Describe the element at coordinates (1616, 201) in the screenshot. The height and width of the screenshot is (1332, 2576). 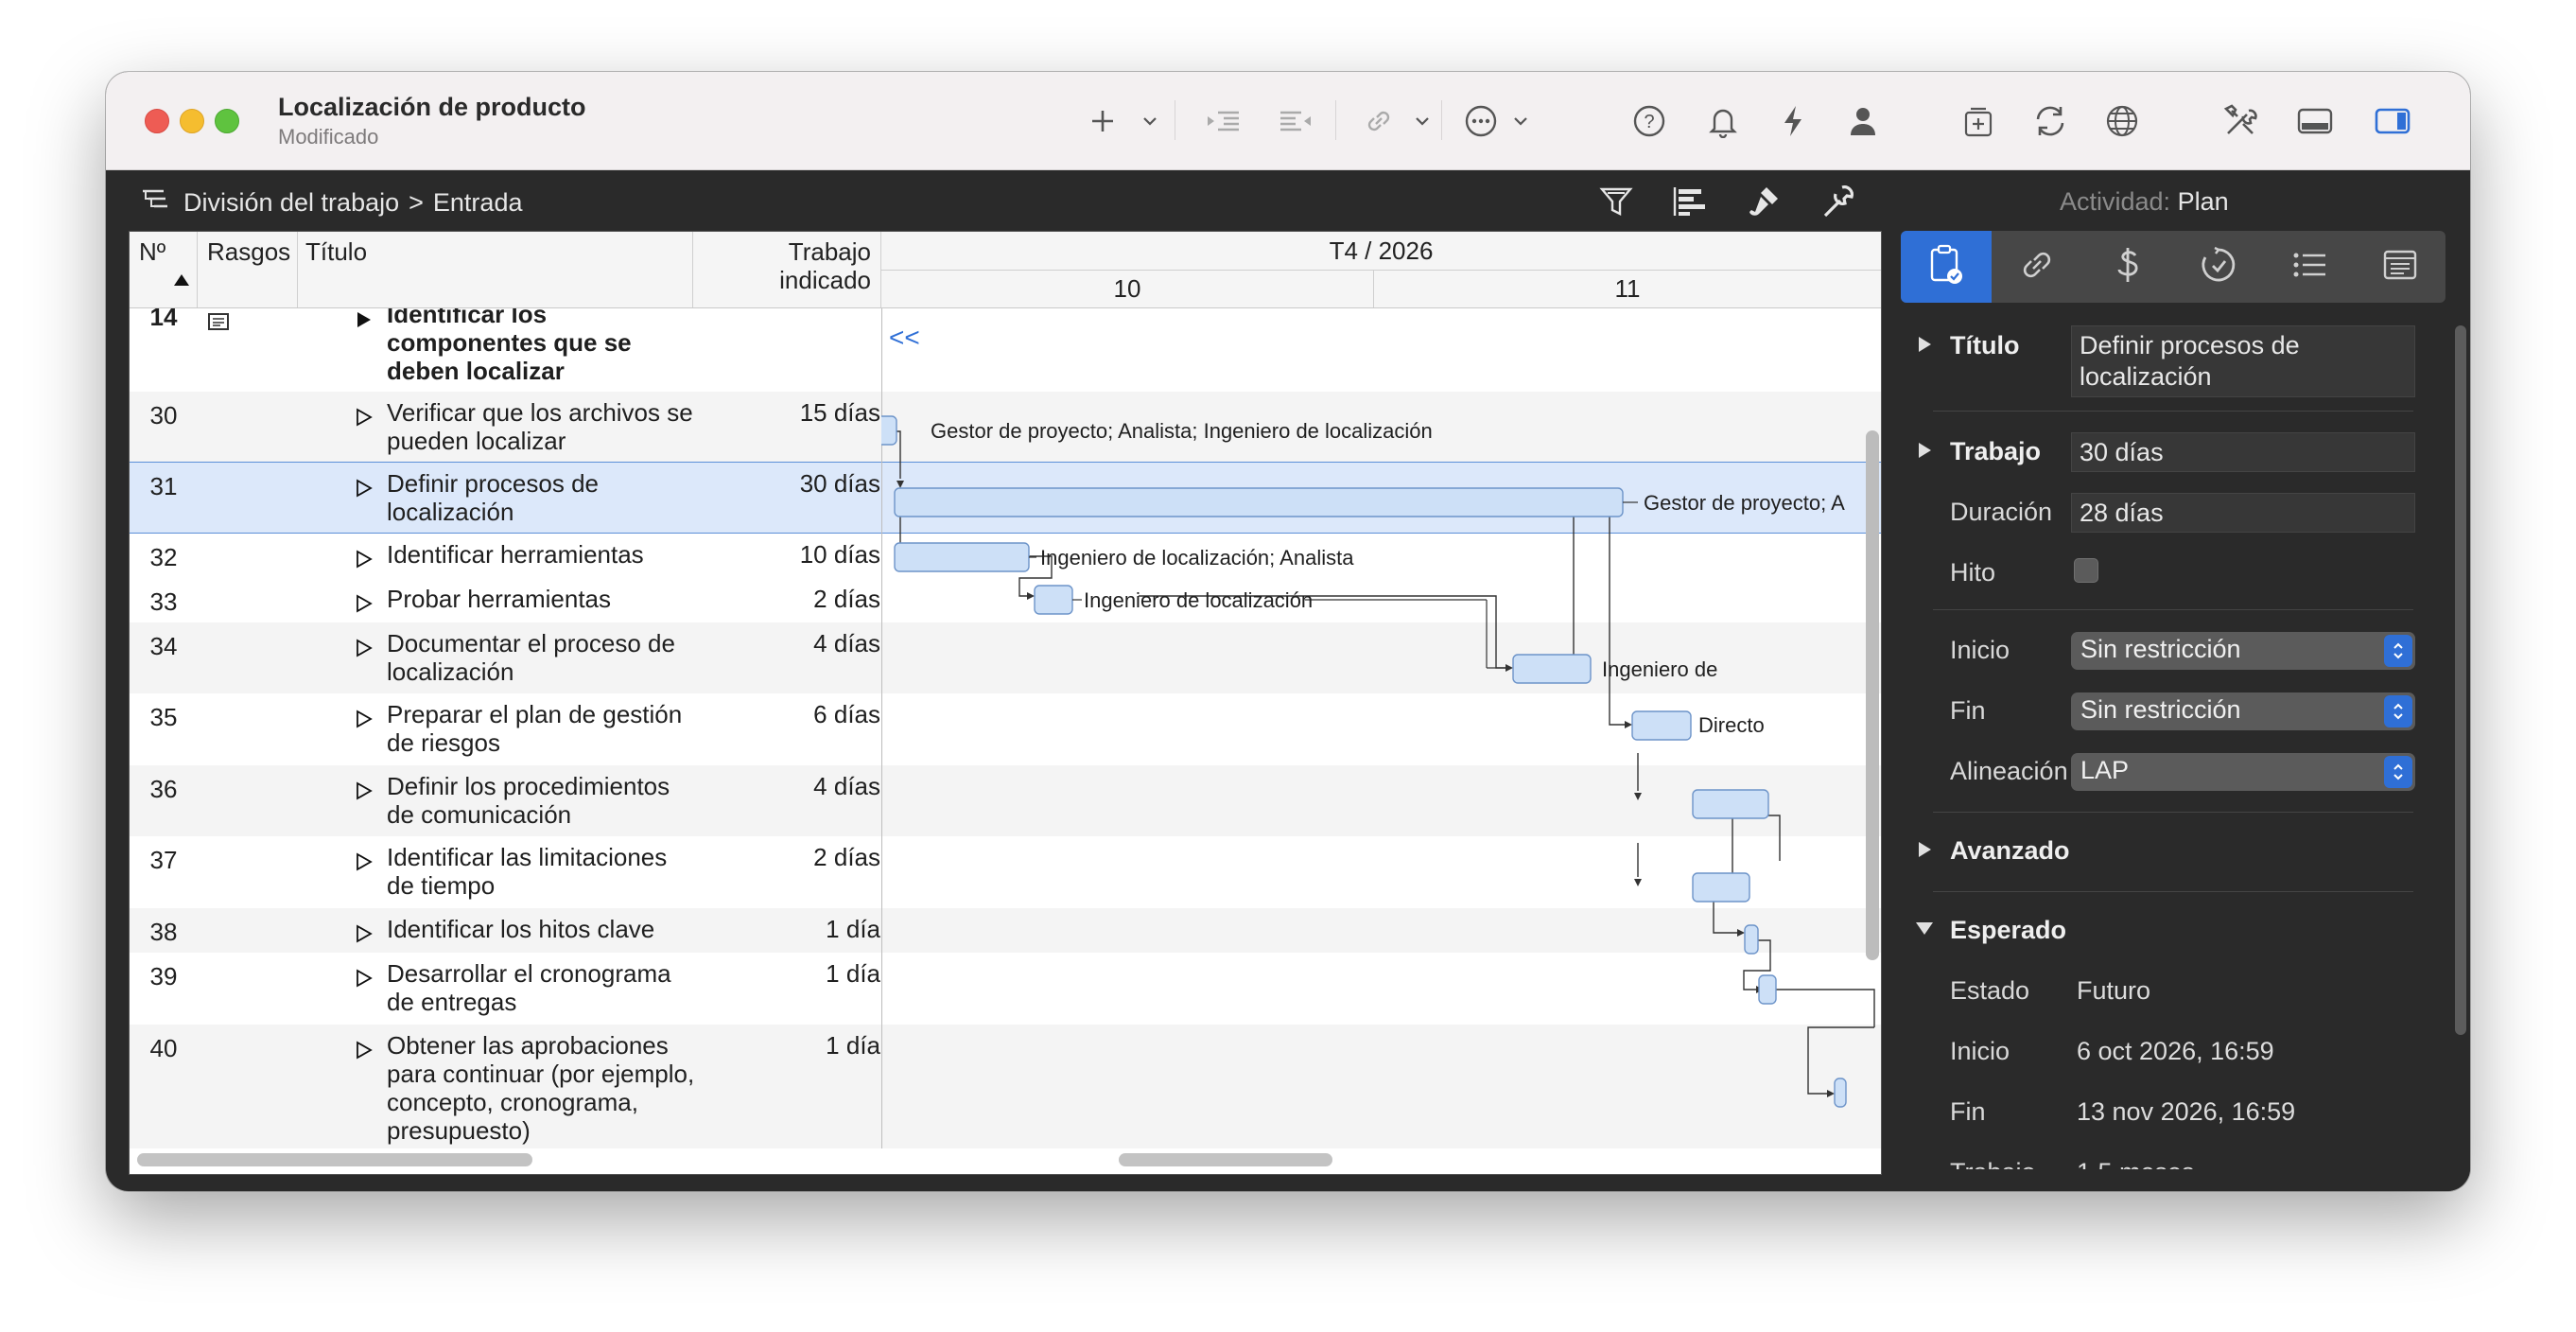
I see `filter-icon` at that location.